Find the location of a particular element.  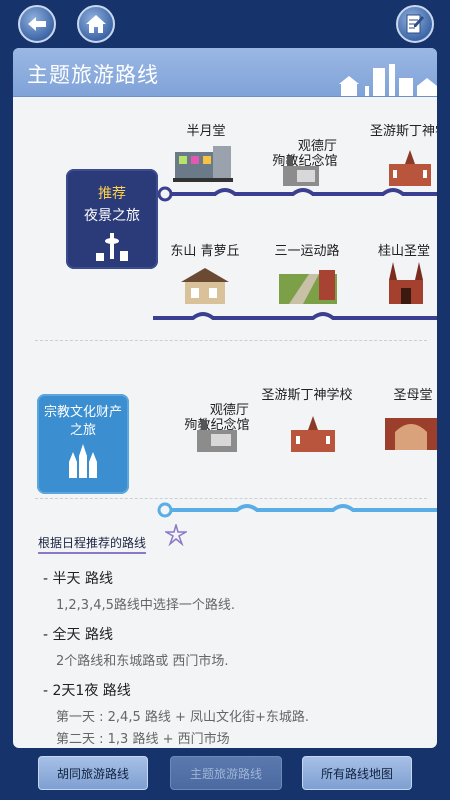

tip-2days-title: - 2天1夜 路线 is located at coordinates (87, 691).